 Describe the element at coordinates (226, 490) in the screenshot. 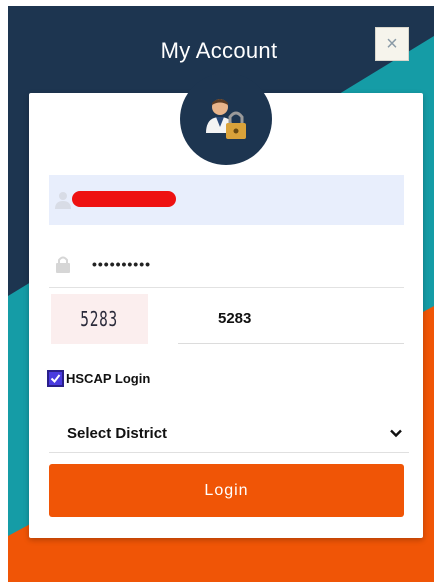

I see `login-button: Login` at that location.